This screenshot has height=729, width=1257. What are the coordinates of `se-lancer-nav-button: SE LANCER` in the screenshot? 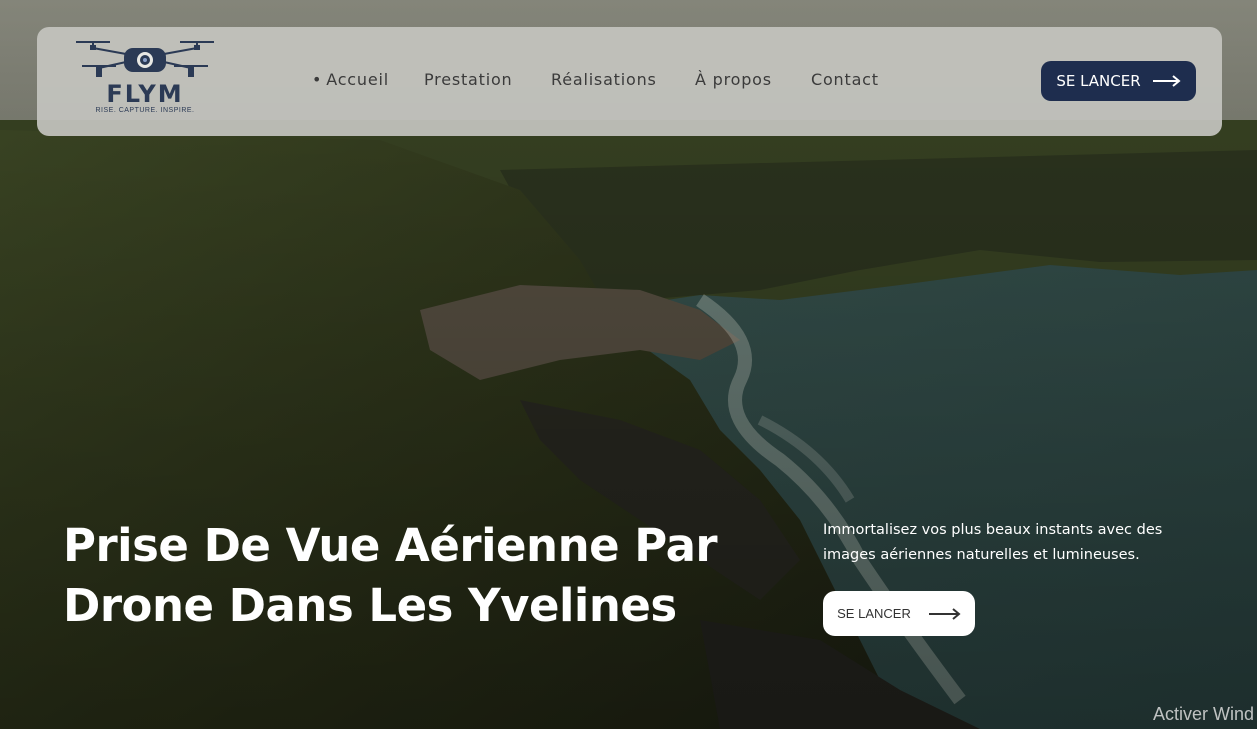 It's located at (1118, 81).